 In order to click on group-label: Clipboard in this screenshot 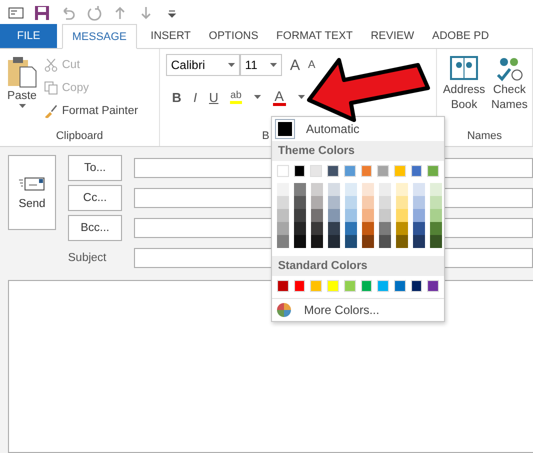, I will do `click(79, 136)`.